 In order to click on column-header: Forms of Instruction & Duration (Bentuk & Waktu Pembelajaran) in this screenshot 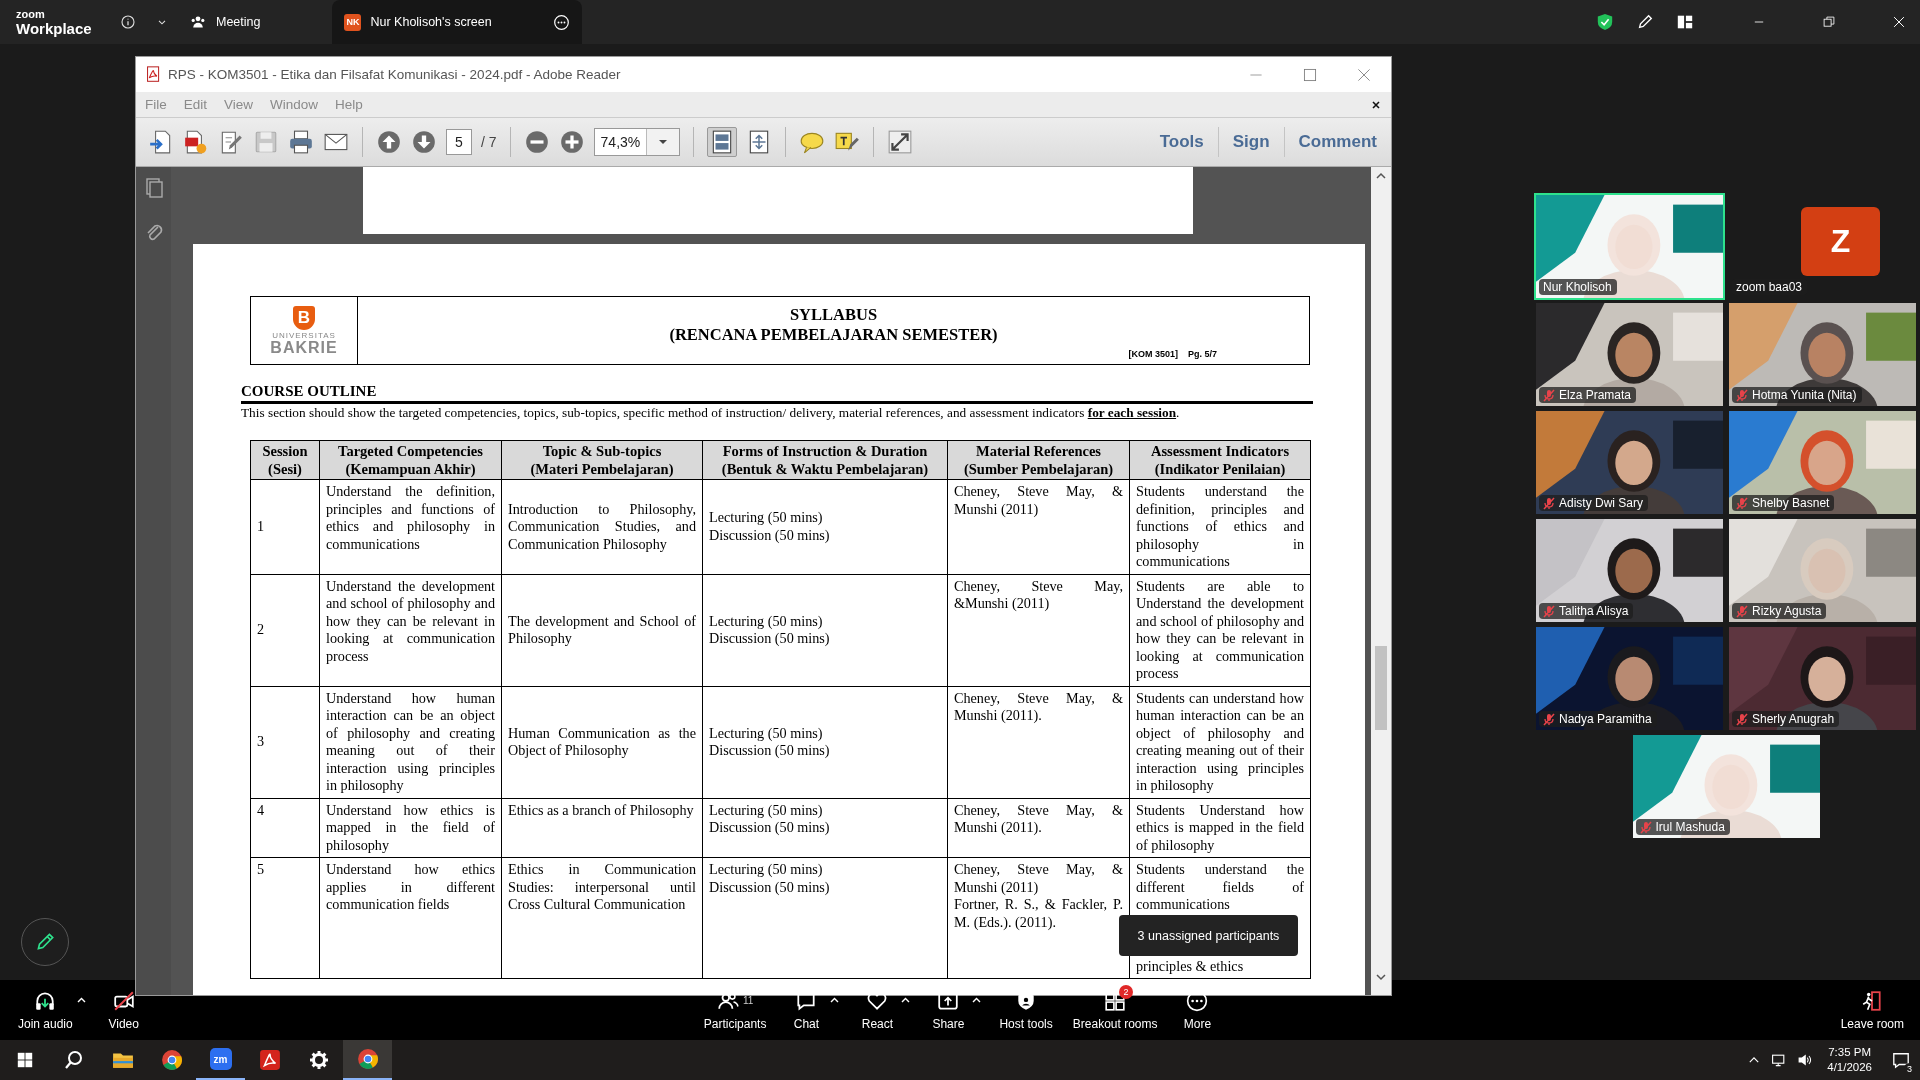, I will do `click(825, 460)`.